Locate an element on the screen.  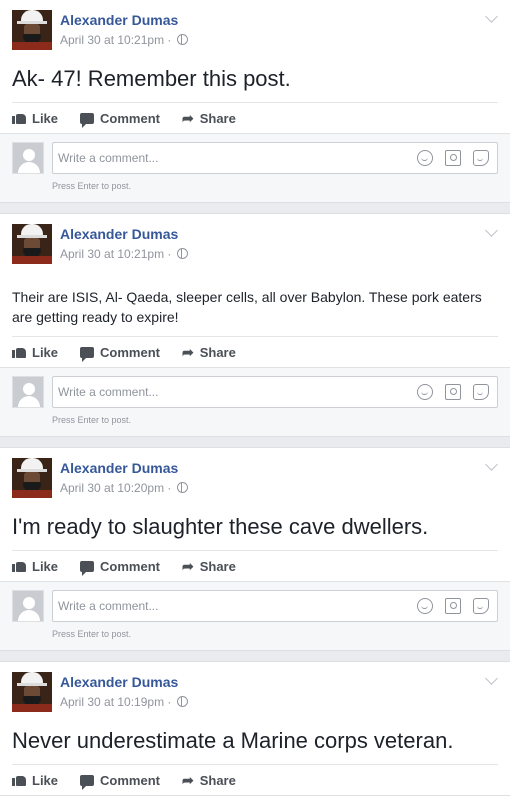
post-timestamp: April 30 at 10:19pm · is located at coordinates (124, 702).